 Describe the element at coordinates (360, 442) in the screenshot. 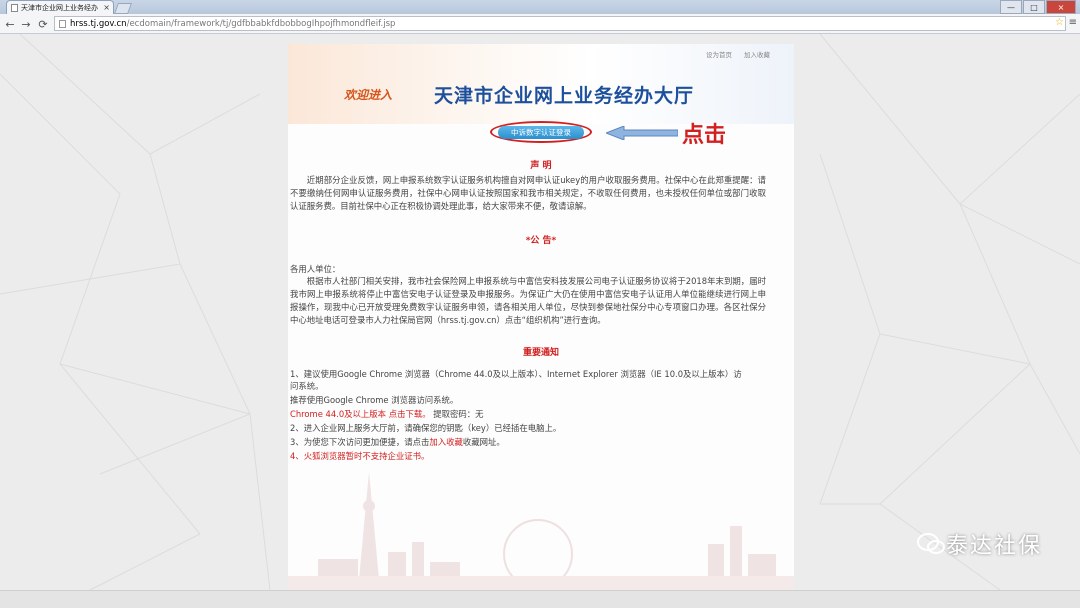

I see `item-3-text: 3、为使您下次访问更加便捷，请点击` at that location.